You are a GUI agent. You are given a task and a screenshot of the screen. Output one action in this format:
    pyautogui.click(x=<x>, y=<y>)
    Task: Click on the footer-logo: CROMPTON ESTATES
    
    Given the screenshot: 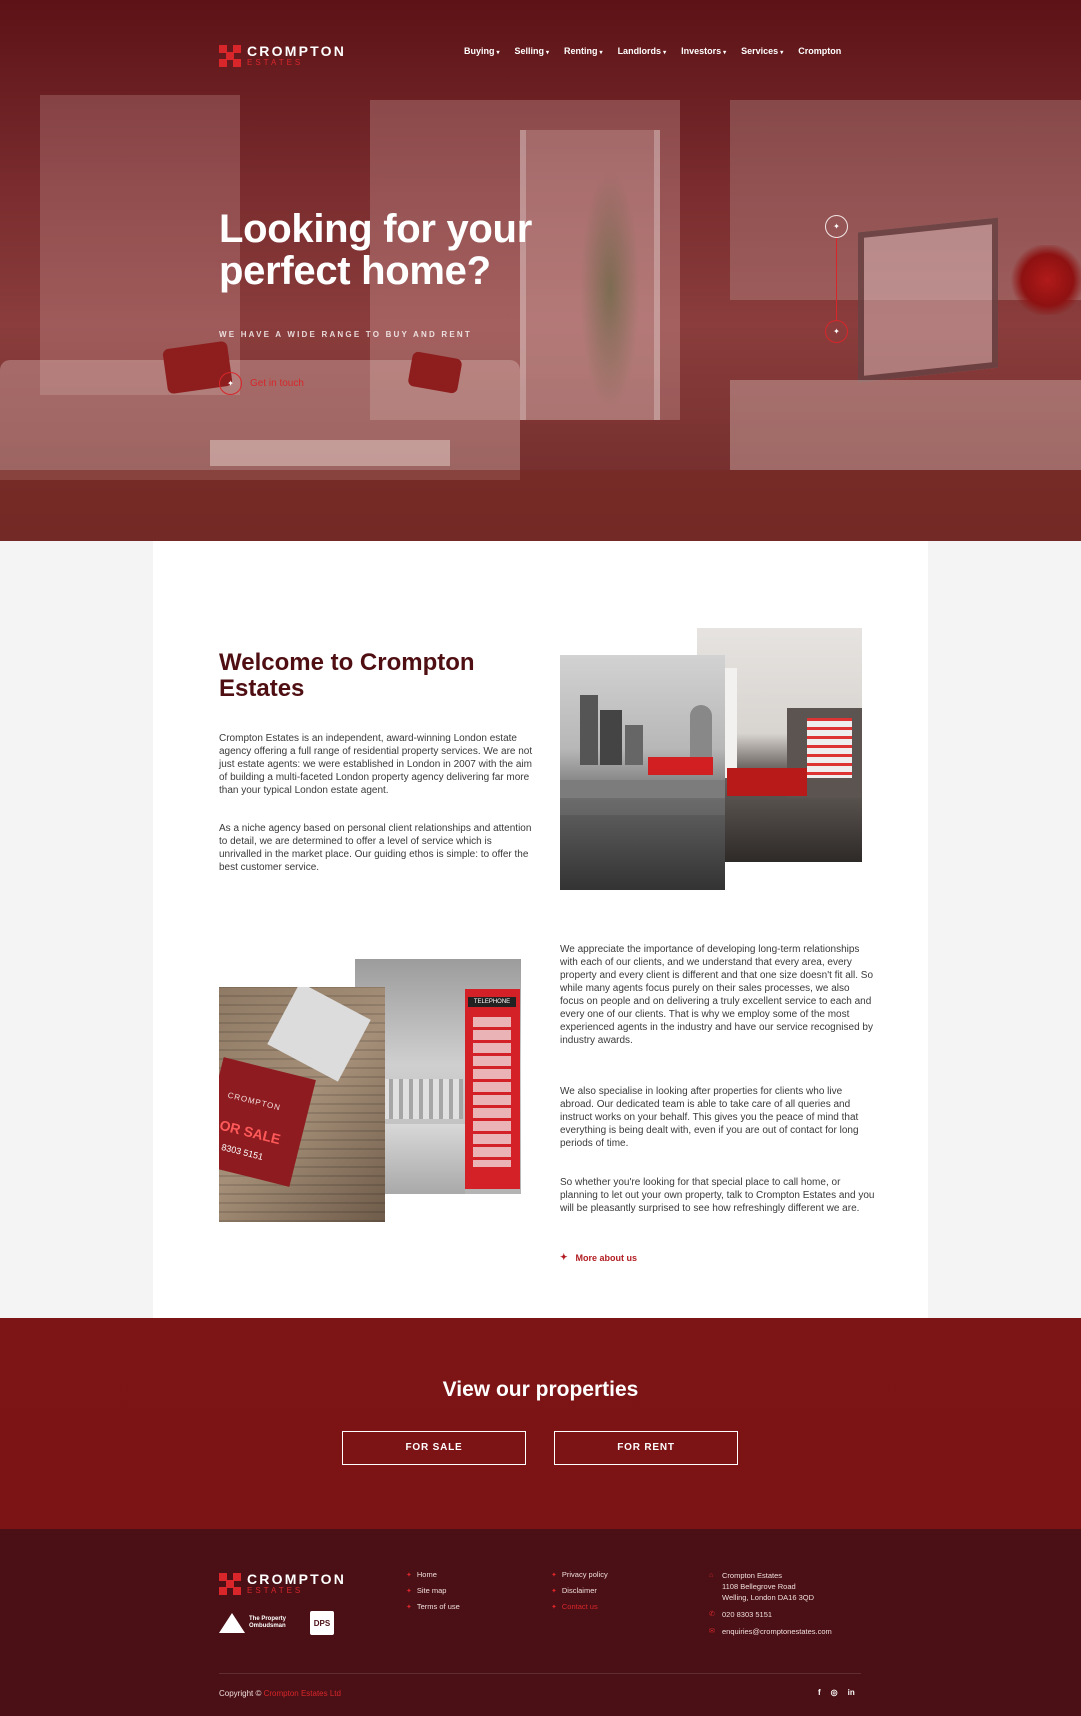 What is the action you would take?
    pyautogui.click(x=282, y=1583)
    